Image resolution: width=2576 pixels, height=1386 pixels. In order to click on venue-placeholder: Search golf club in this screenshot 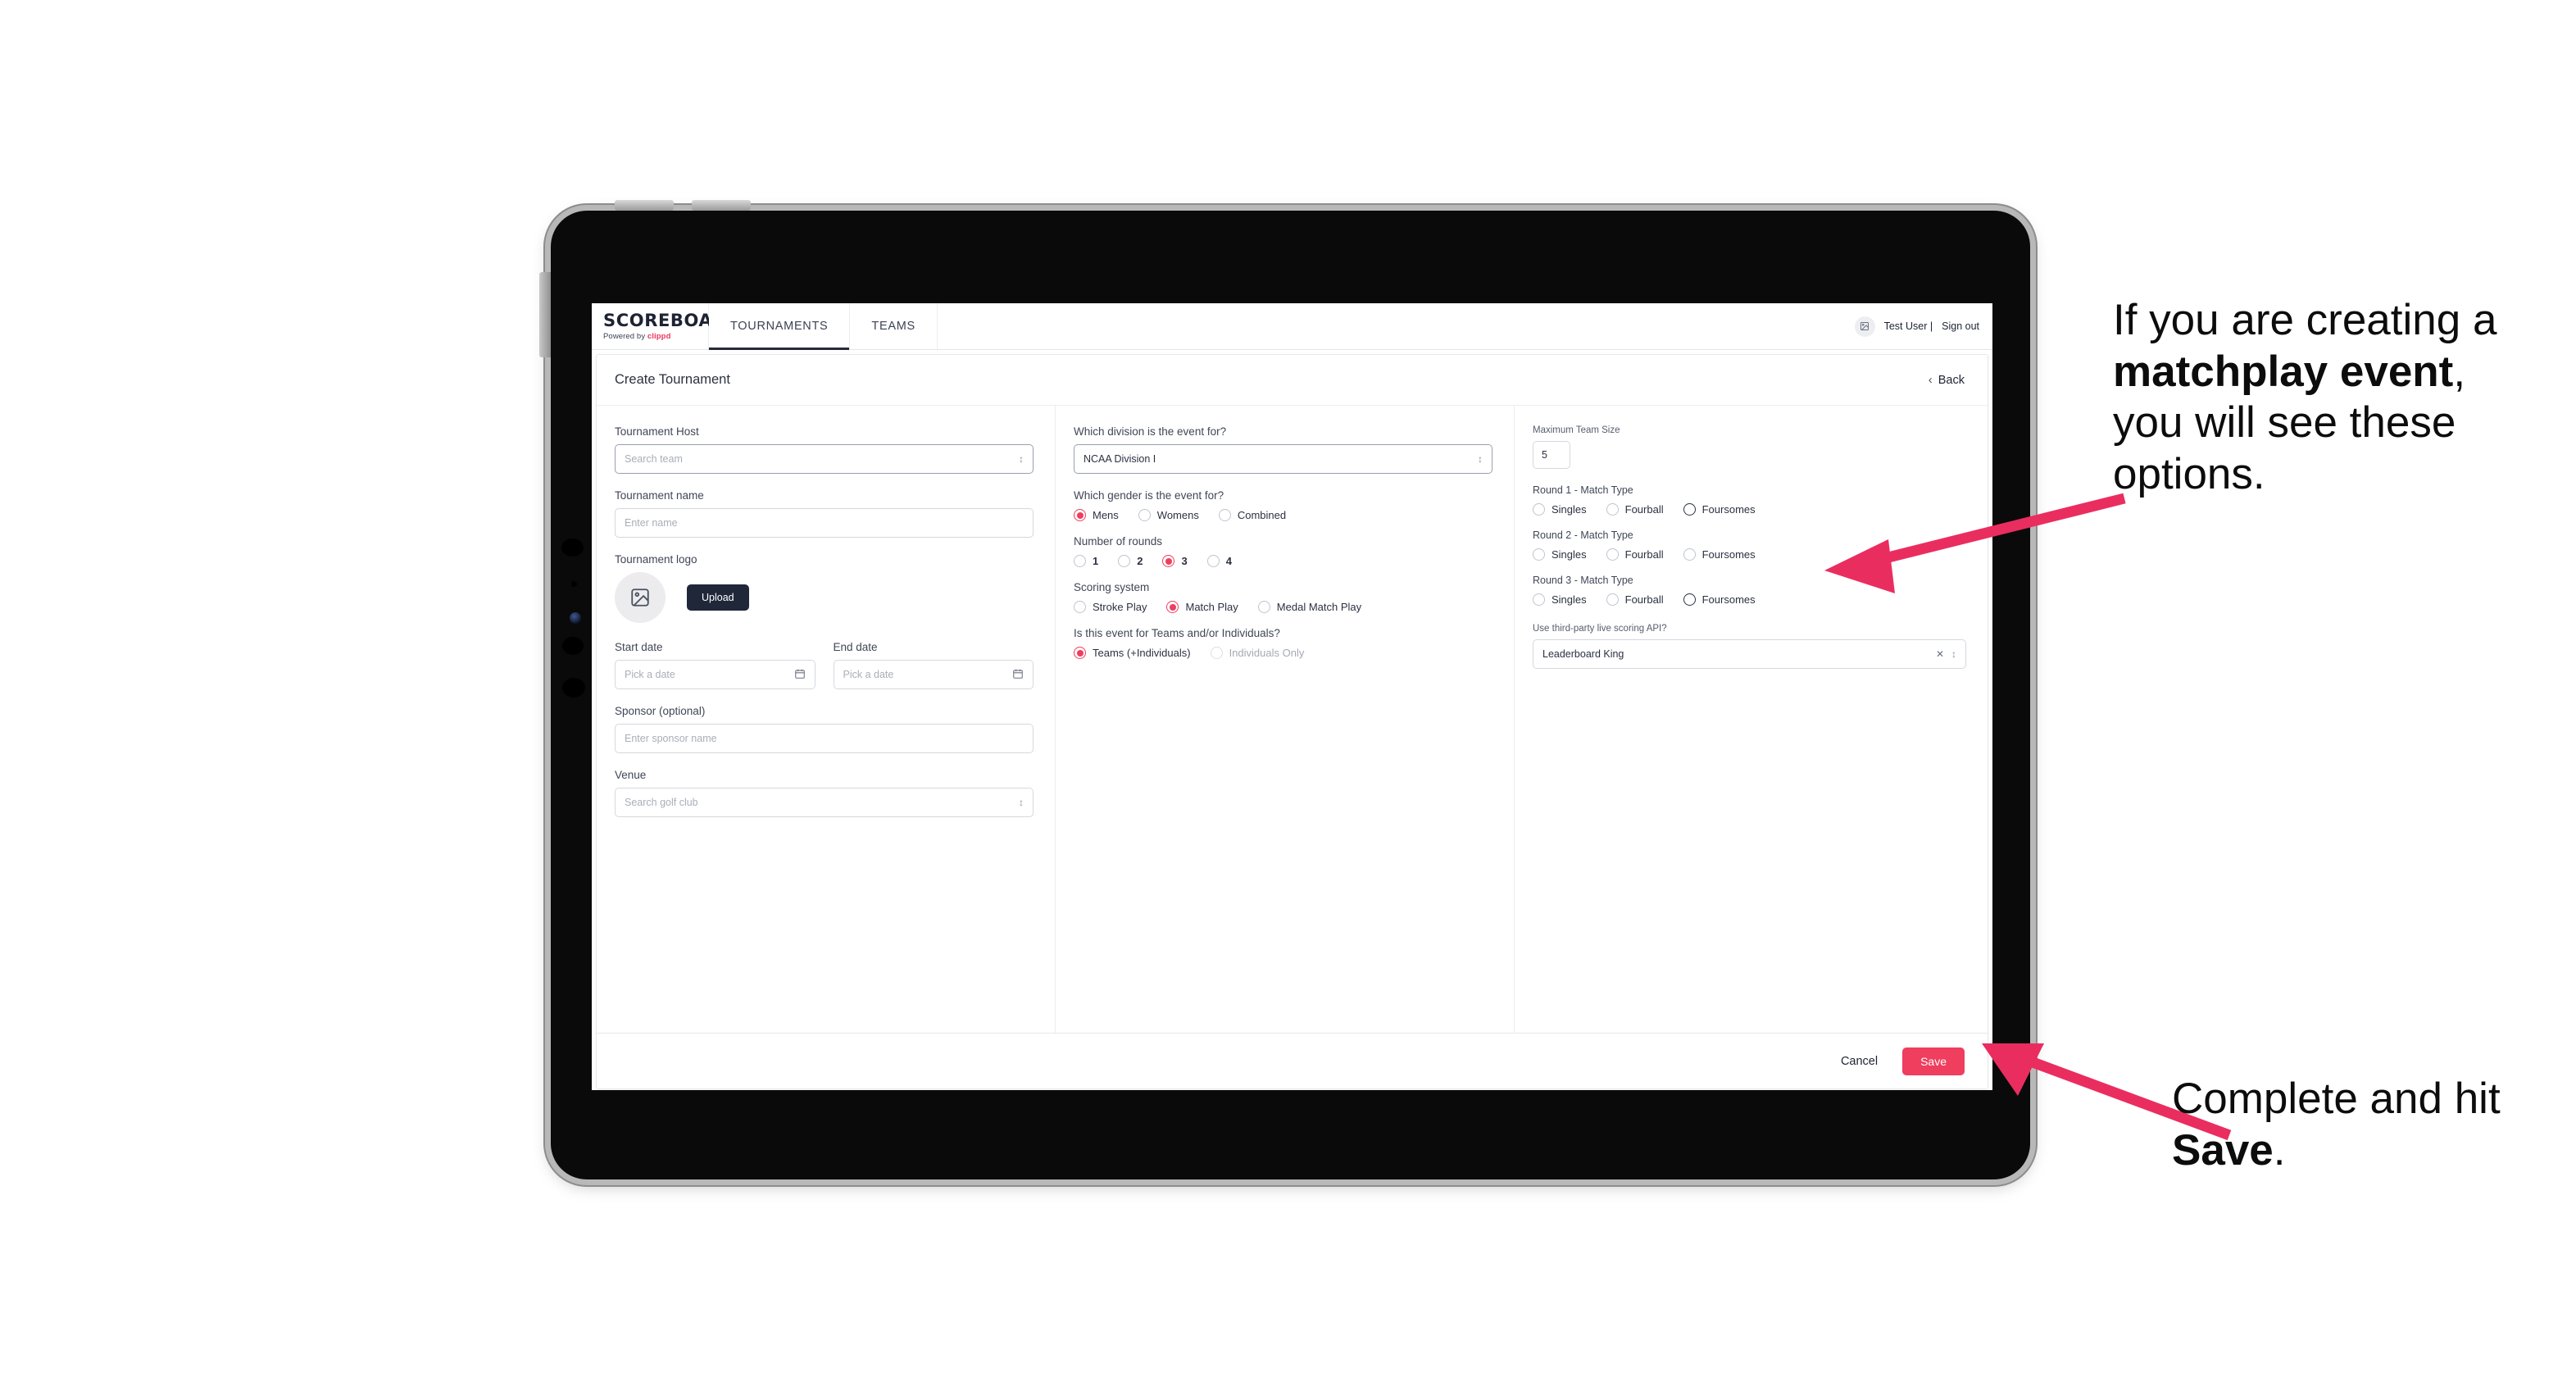, I will do `click(661, 802)`.